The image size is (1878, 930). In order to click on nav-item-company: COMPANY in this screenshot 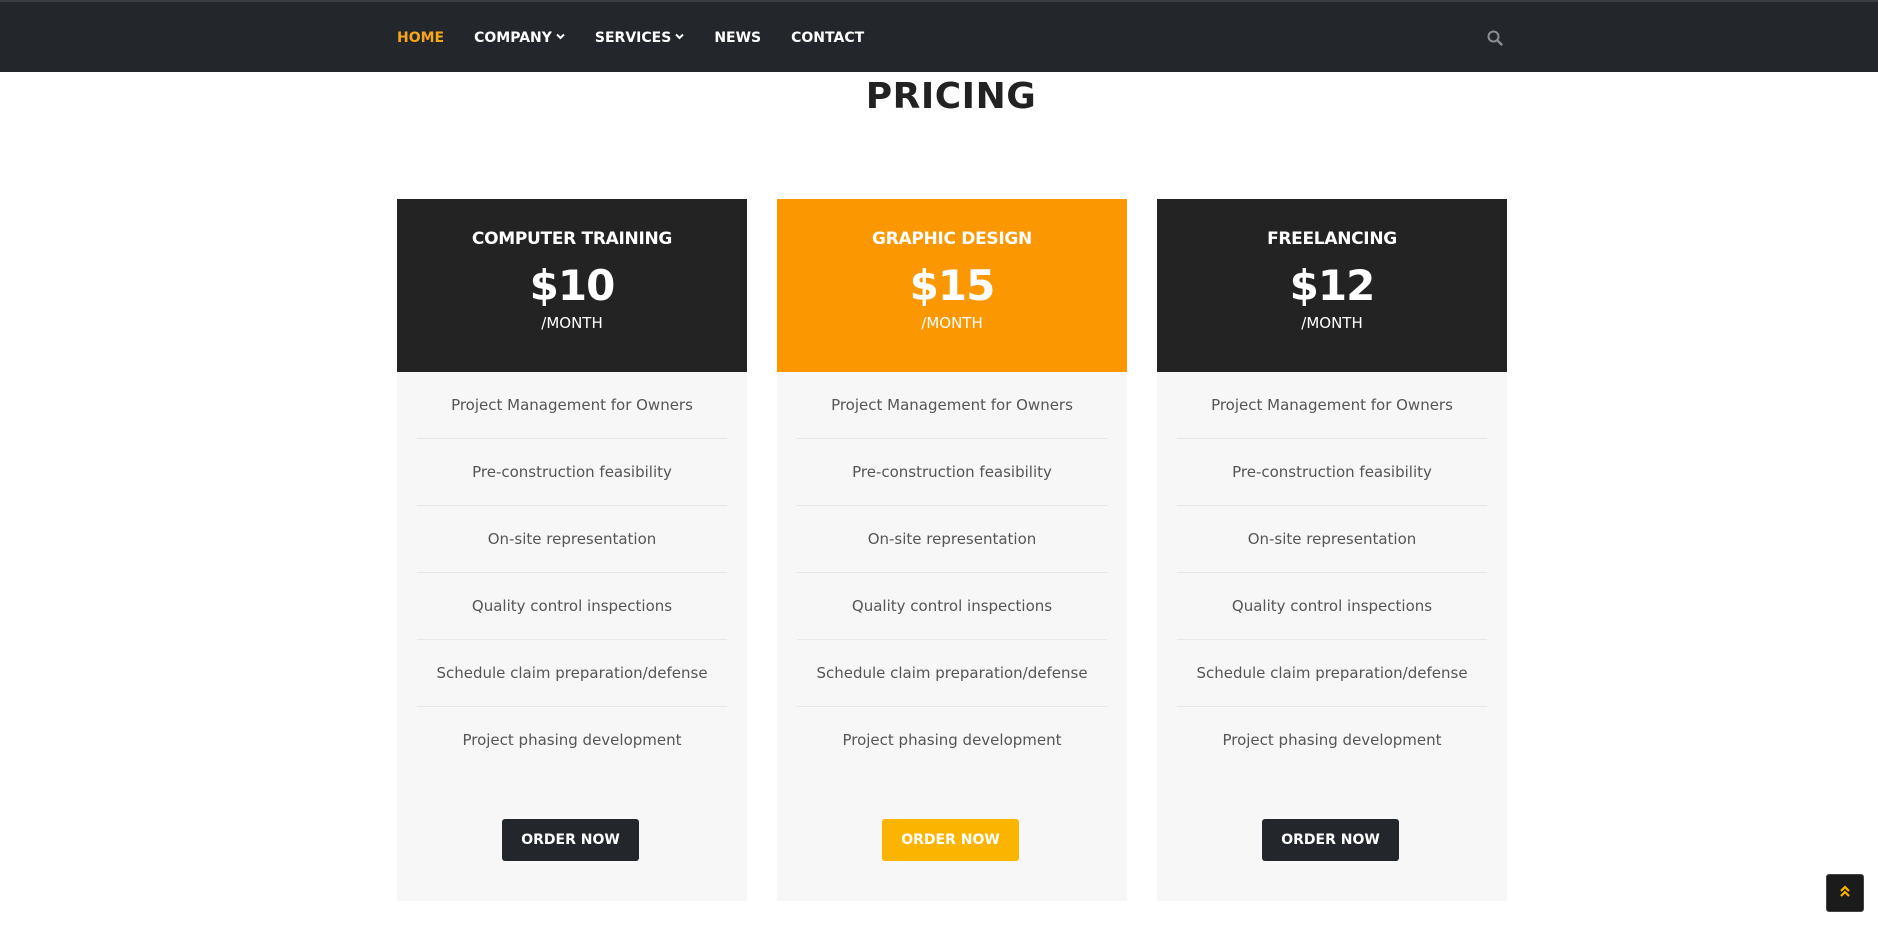, I will do `click(519, 38)`.